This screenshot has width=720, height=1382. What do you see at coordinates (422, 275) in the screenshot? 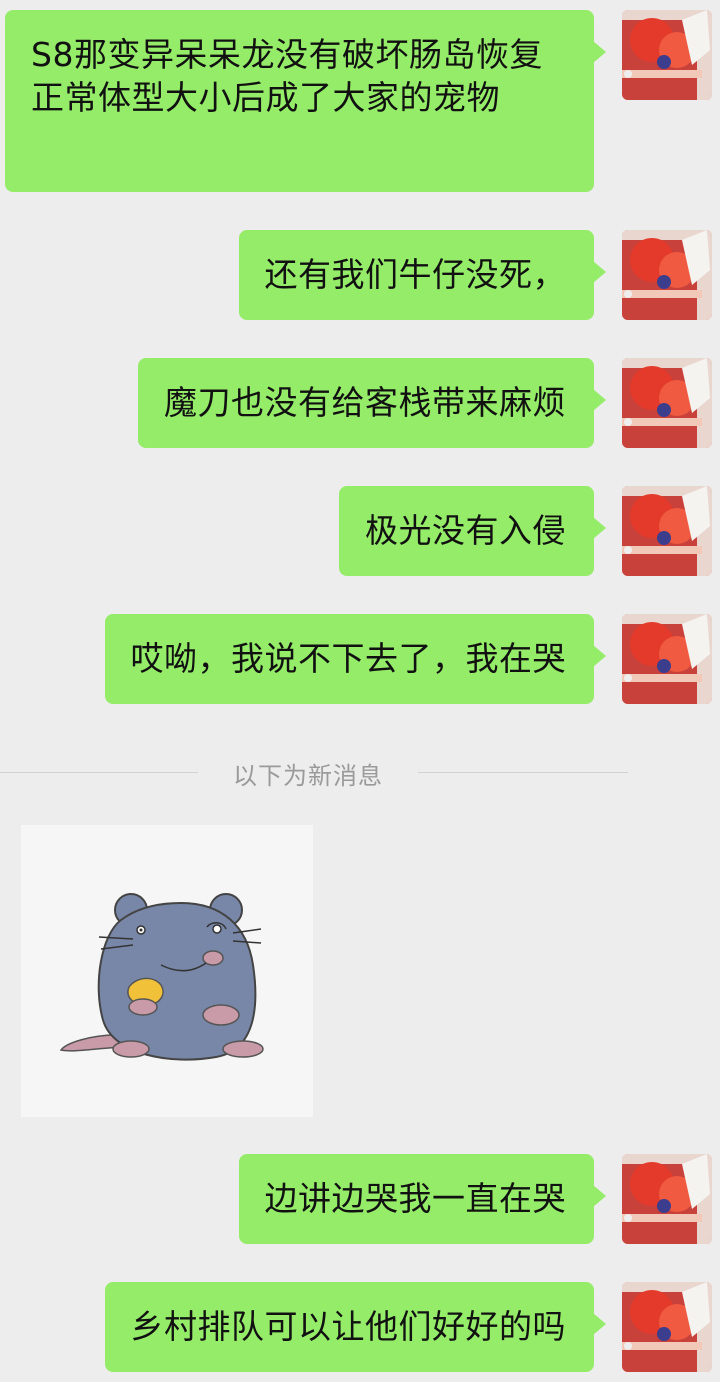
I see `message-bubble: 还有我们牛仔没死，` at bounding box center [422, 275].